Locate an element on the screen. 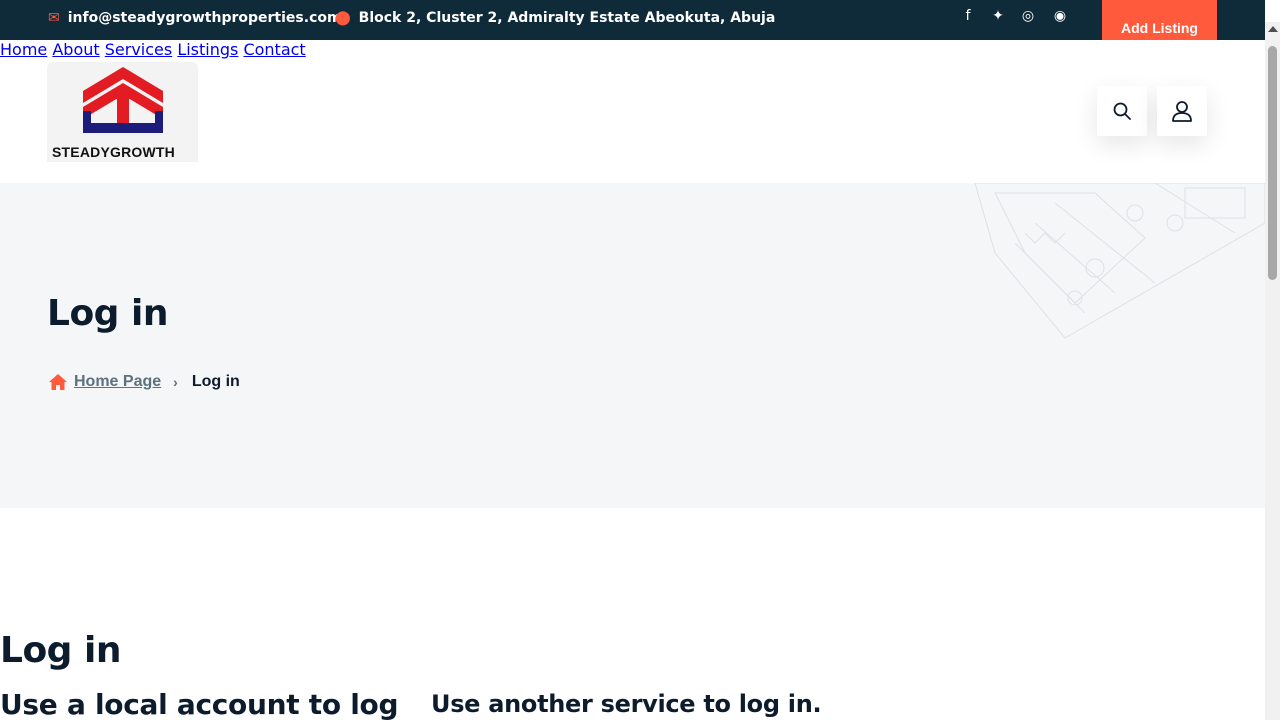 Image resolution: width=1280 pixels, height=720 pixels. top-email: ✉ info@steadygrowthproperties.com is located at coordinates (195, 18).